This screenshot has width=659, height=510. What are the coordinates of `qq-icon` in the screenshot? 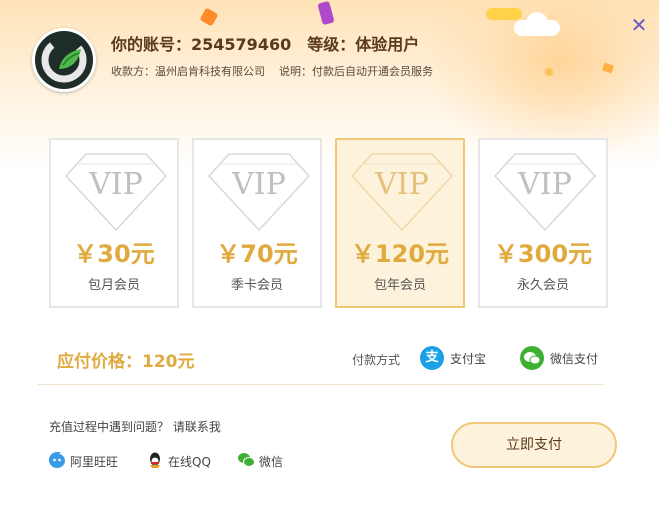 It's located at (155, 460).